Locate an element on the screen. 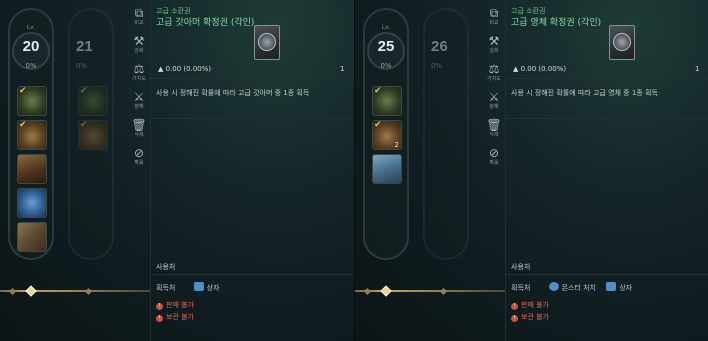 This screenshot has width=708, height=341. level-column-current: Lv. 20 0% ✔ ✔ is located at coordinates (31, 134).